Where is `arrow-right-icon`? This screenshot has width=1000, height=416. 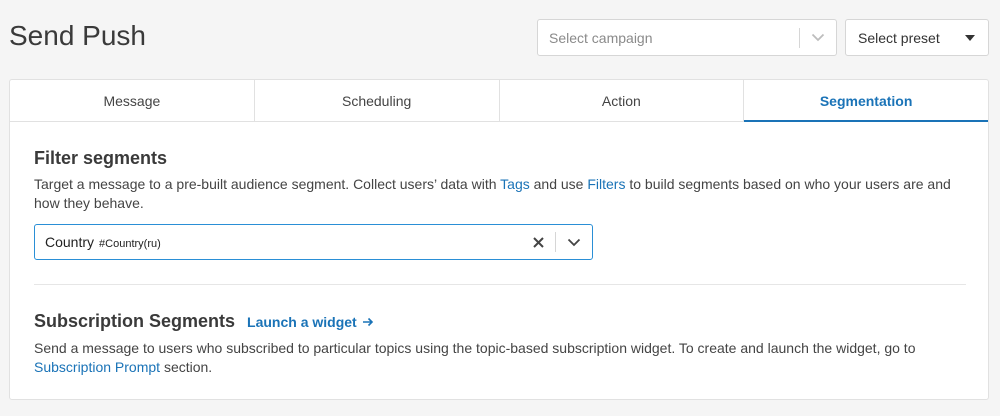
arrow-right-icon is located at coordinates (367, 322).